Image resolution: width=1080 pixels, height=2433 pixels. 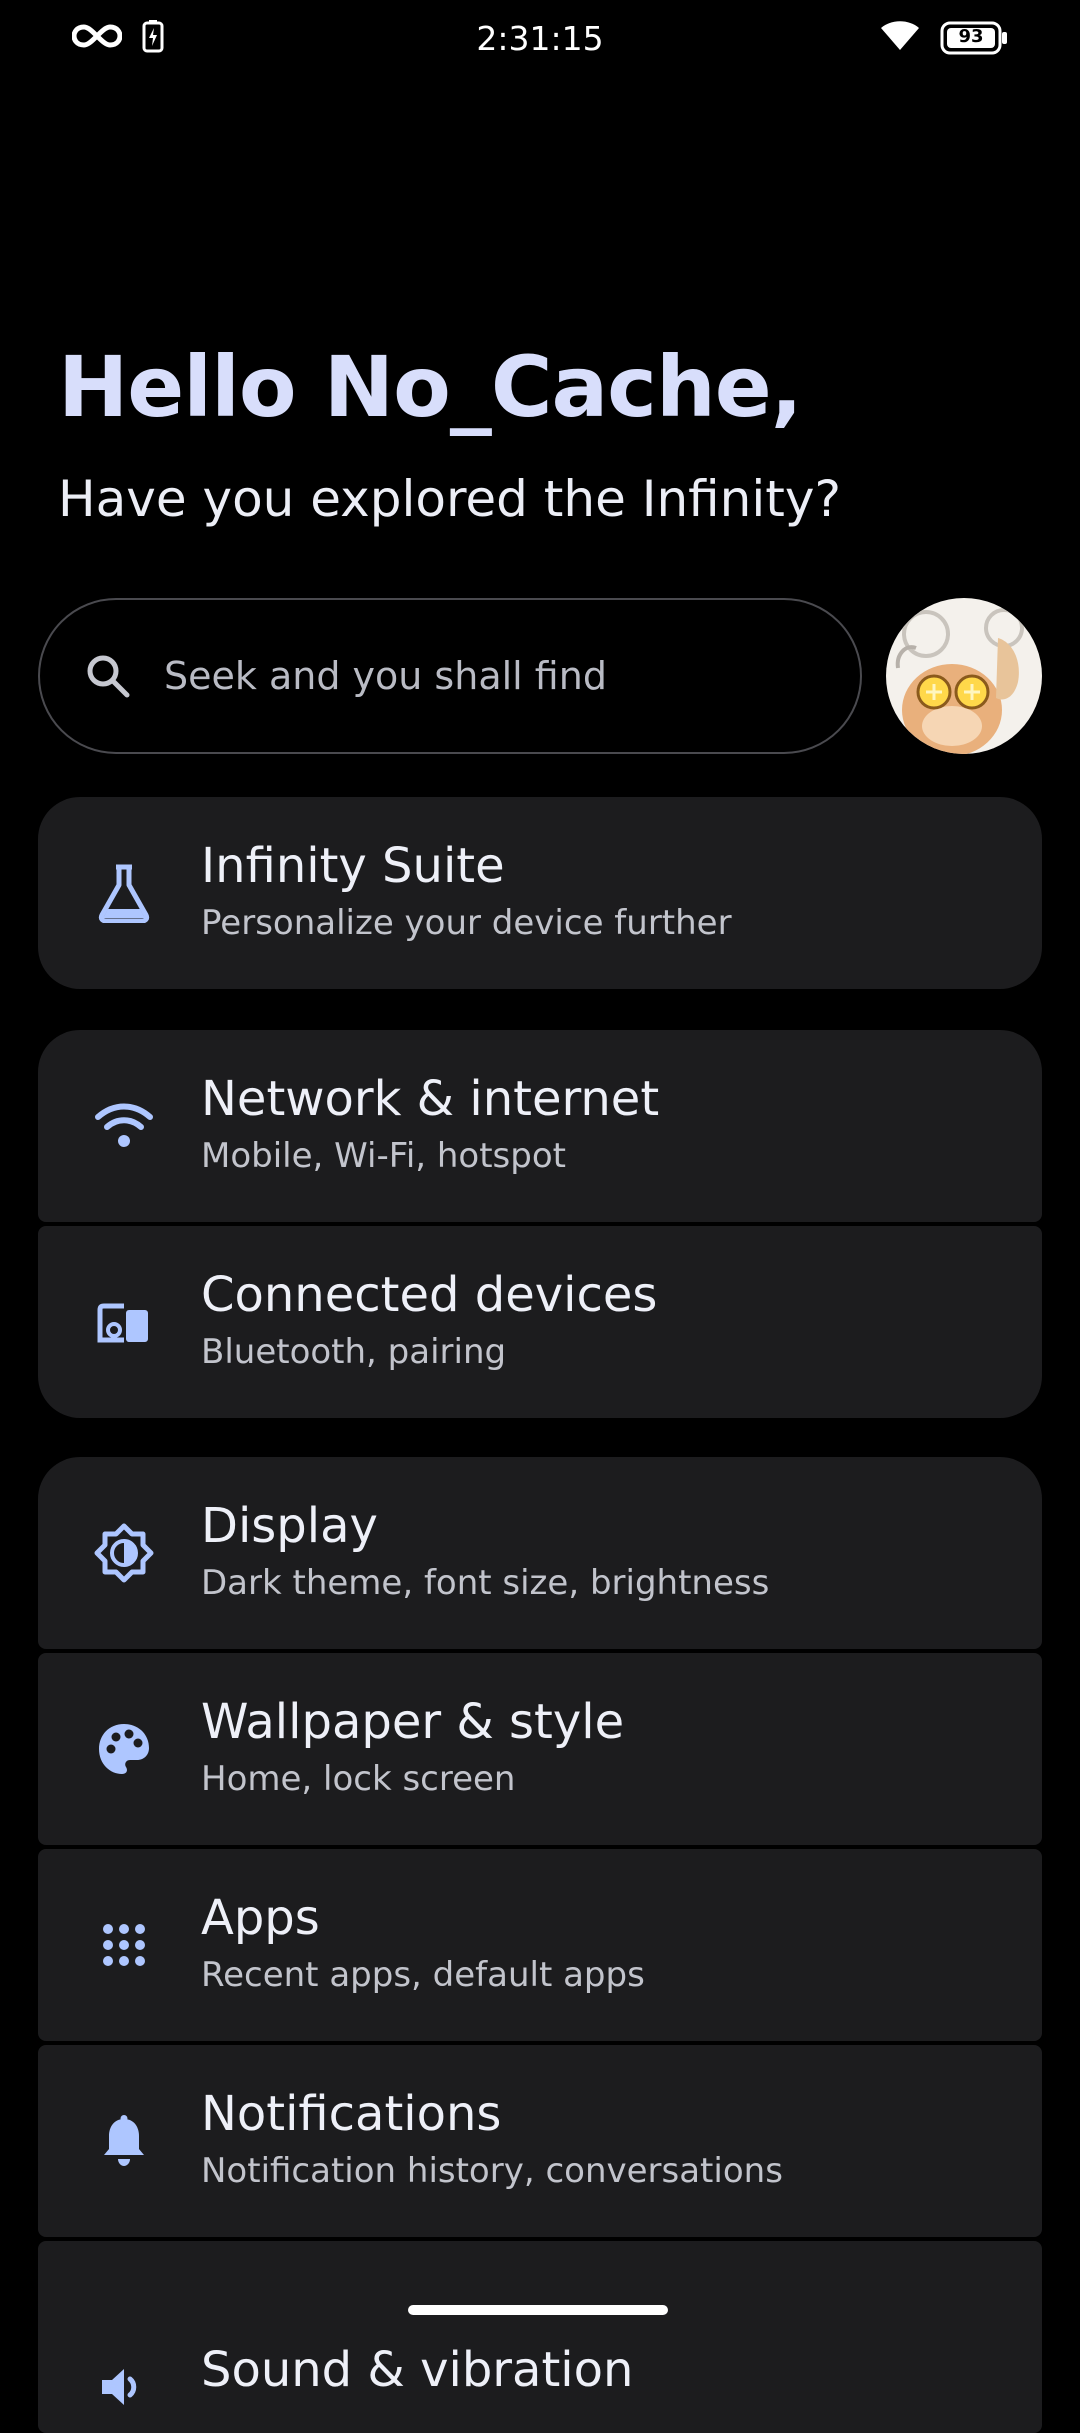 What do you see at coordinates (124, 1945) in the screenshot?
I see `apps-grid-icon` at bounding box center [124, 1945].